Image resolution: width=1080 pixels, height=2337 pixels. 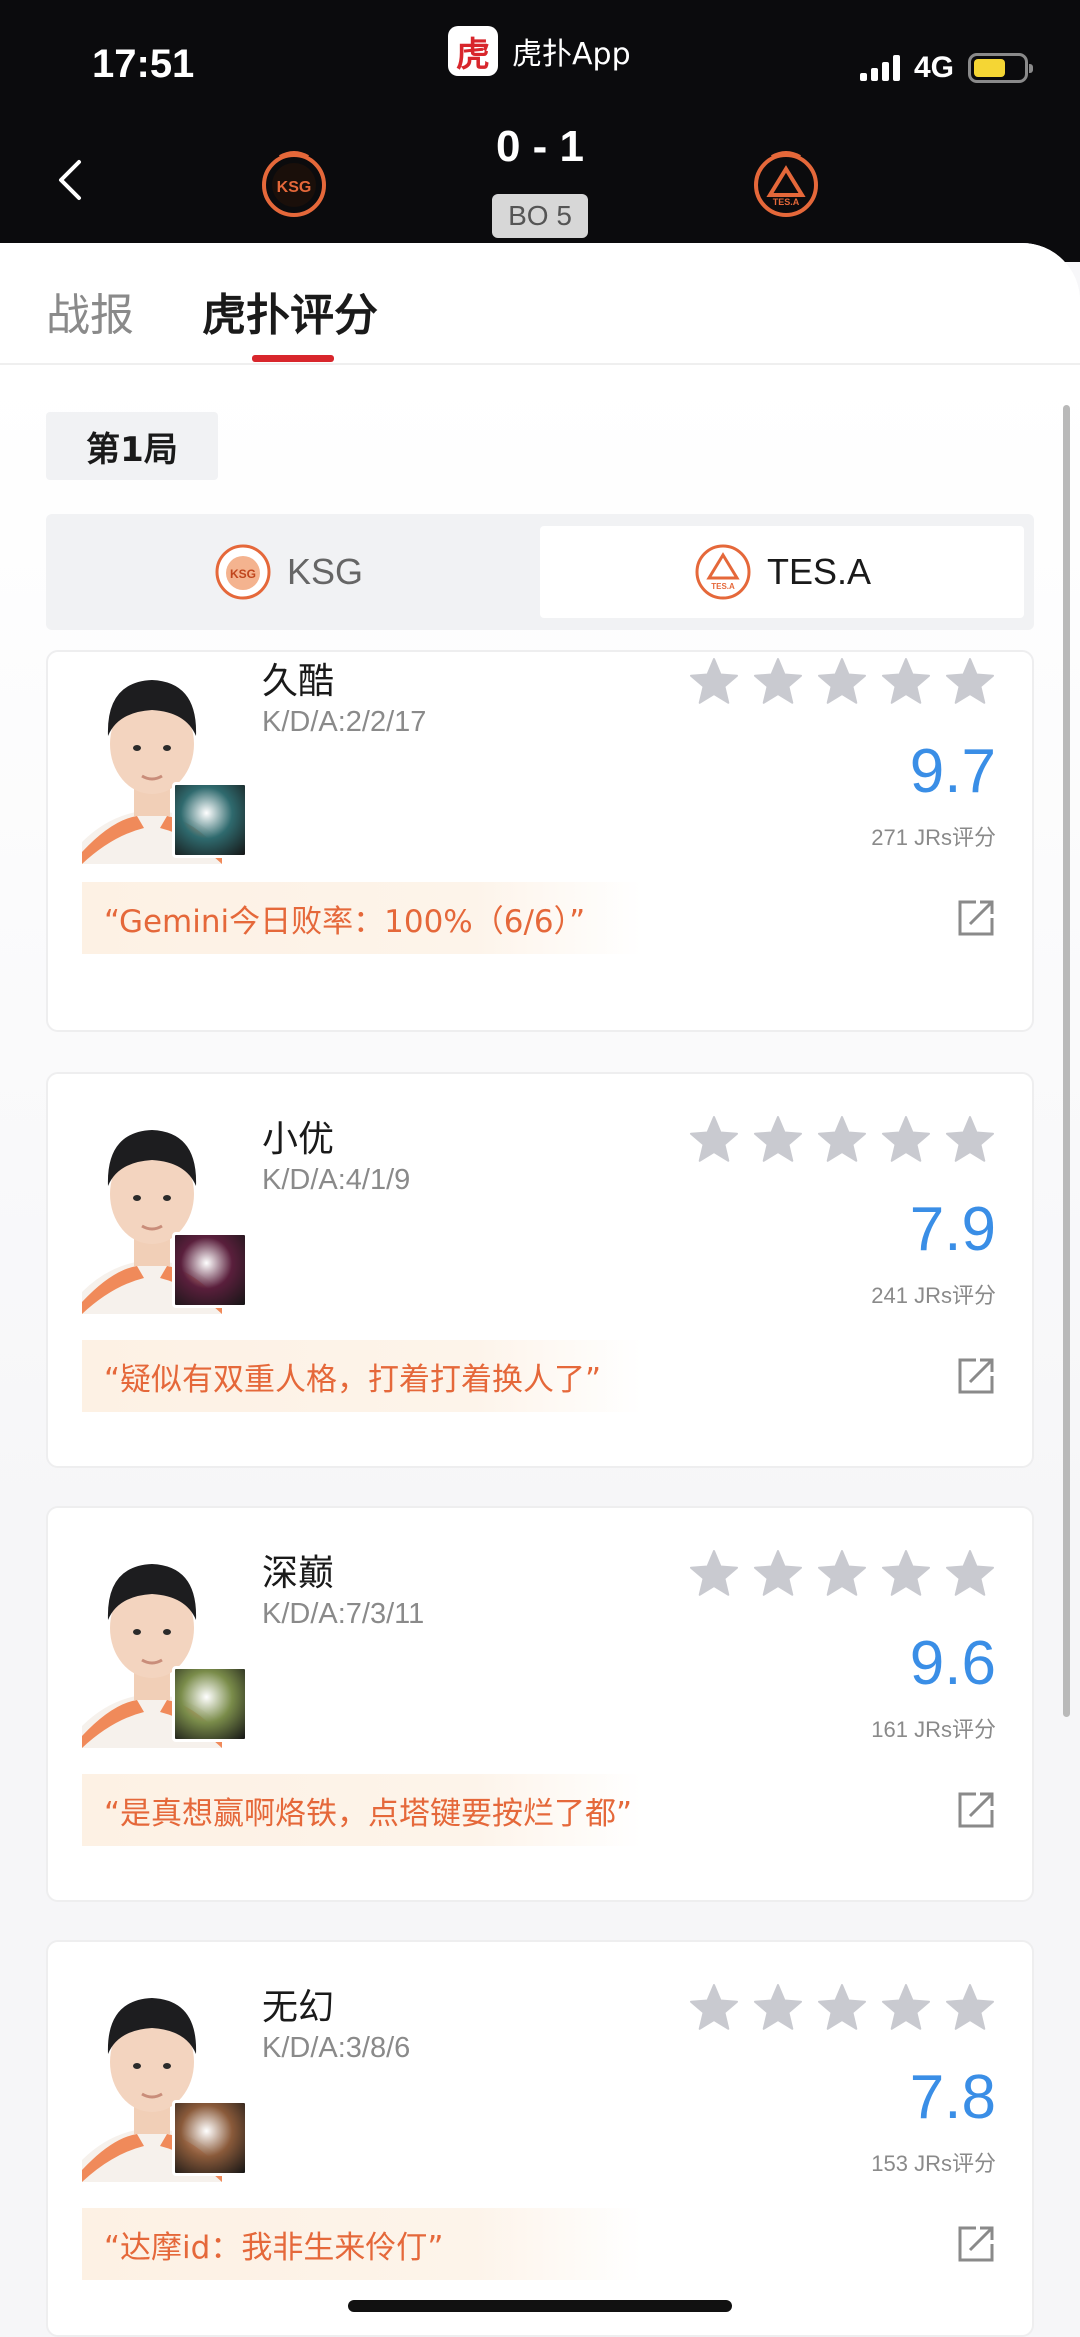 I want to click on player-kda: K/D/A:2/2/17, so click(x=344, y=722).